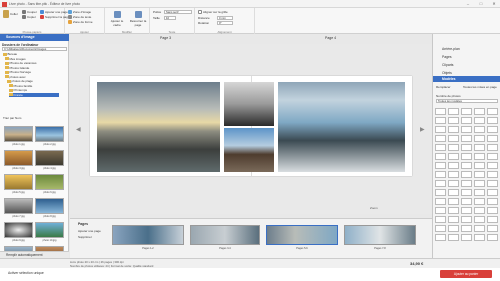 Image resolution: width=500 pixels, height=281 pixels. I want to click on paste-button: Coller, so click(10, 14).